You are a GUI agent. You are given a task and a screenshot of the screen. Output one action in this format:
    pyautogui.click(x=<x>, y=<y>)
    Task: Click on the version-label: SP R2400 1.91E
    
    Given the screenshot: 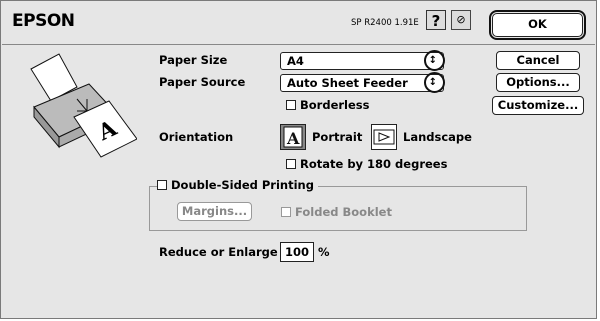 What is the action you would take?
    pyautogui.click(x=385, y=23)
    